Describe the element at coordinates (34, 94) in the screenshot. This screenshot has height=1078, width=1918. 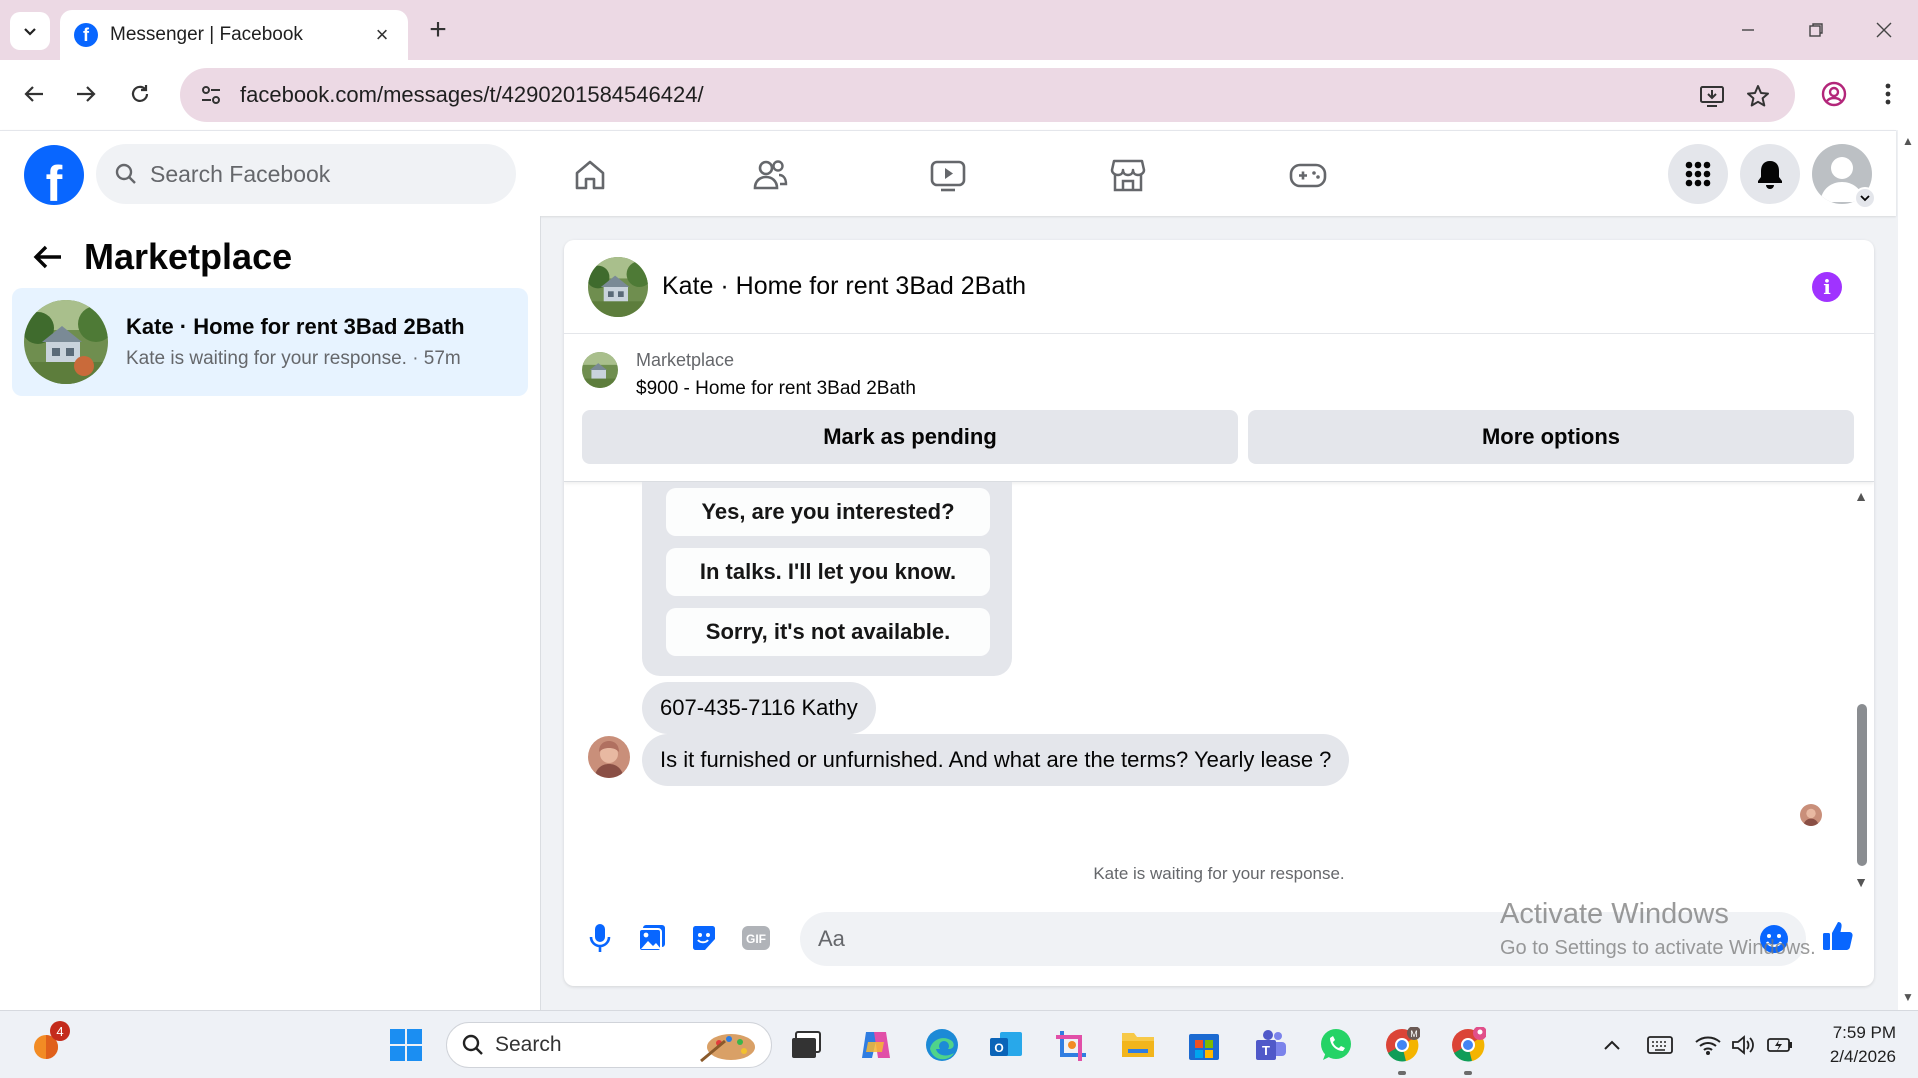
I see `back-button` at that location.